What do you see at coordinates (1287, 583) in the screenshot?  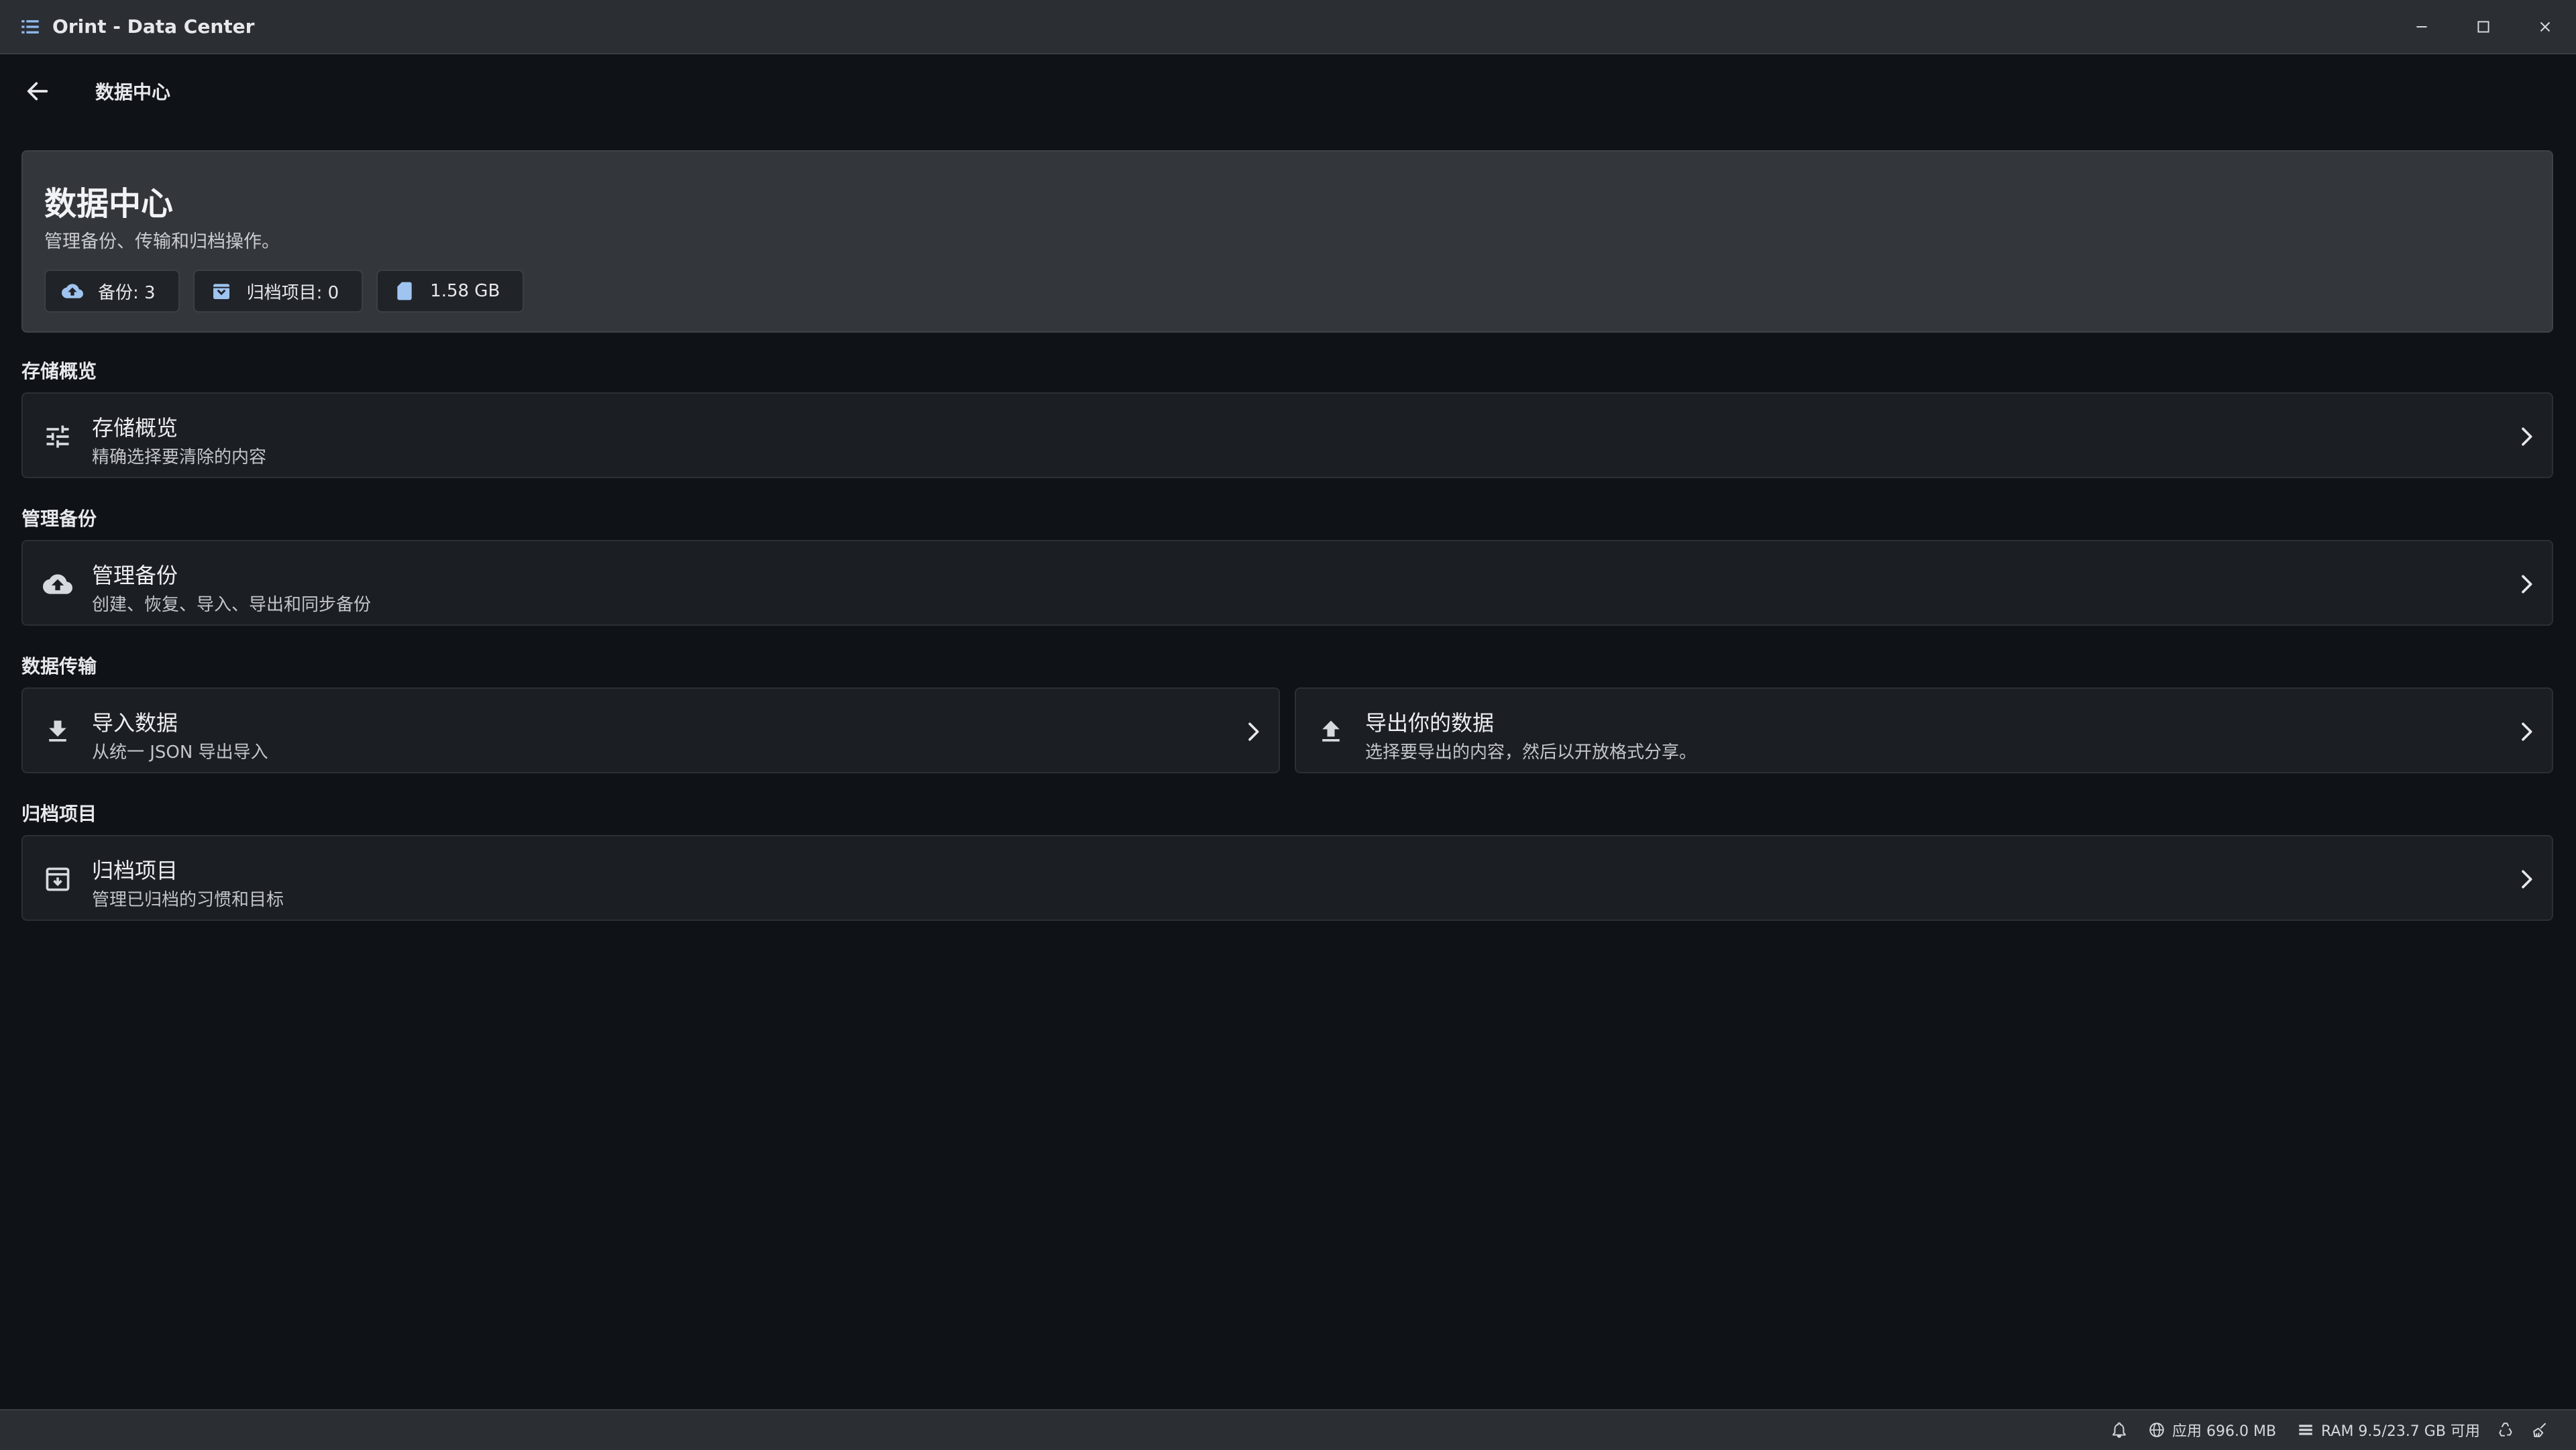 I see `manage-backups-card: 管理备份 创建、恢复、导入、导出和同步备份` at bounding box center [1287, 583].